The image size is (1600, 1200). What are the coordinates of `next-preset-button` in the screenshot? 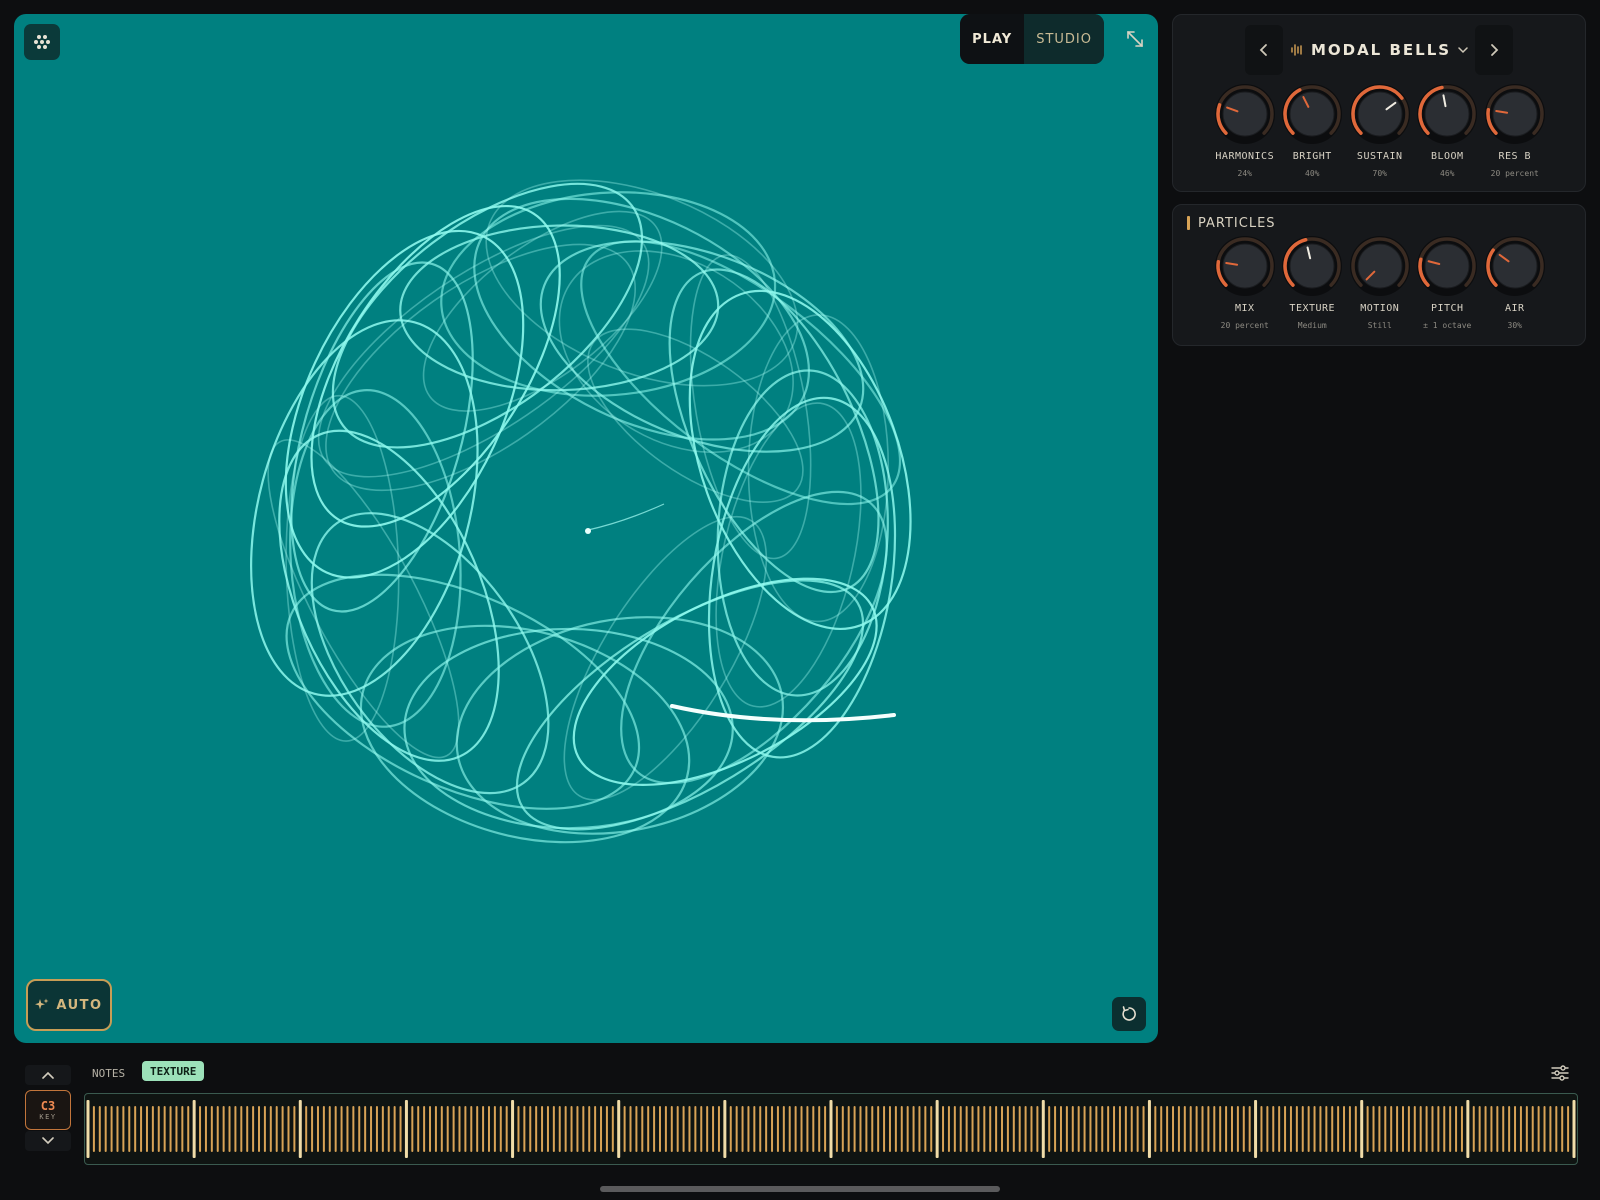 It's located at (1494, 50).